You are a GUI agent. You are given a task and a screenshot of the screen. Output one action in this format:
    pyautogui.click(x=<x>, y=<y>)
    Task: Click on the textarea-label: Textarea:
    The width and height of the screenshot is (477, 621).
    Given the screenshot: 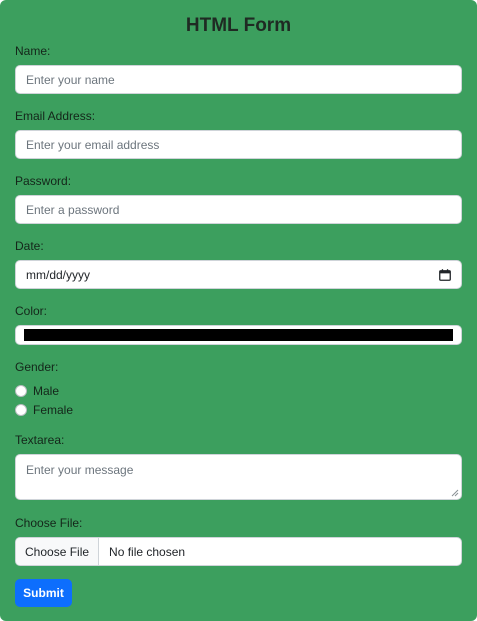 What is the action you would take?
    pyautogui.click(x=40, y=440)
    